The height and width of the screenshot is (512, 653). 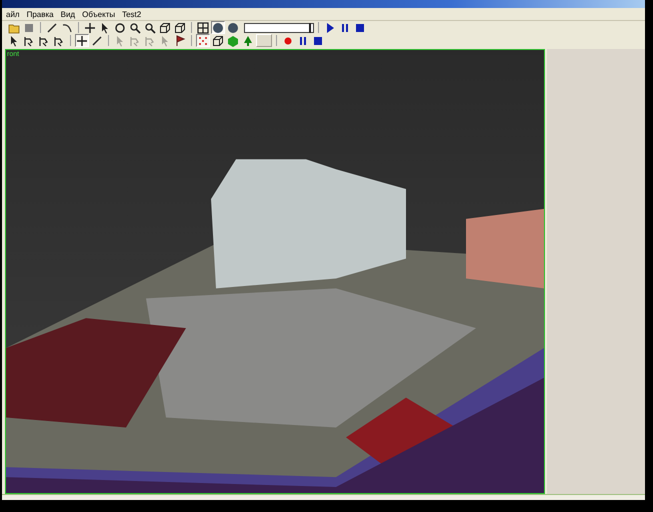 I want to click on square-icon, so click(x=29, y=28).